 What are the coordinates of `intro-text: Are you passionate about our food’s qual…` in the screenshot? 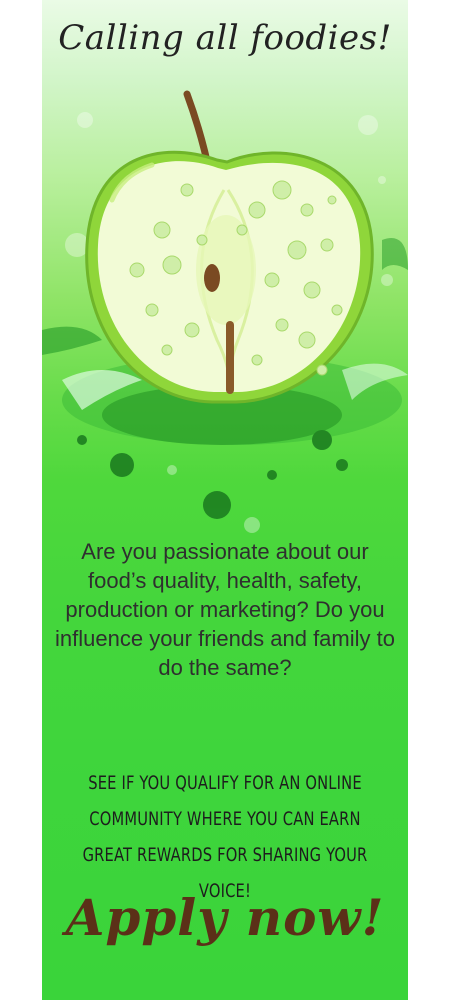 It's located at (225, 609).